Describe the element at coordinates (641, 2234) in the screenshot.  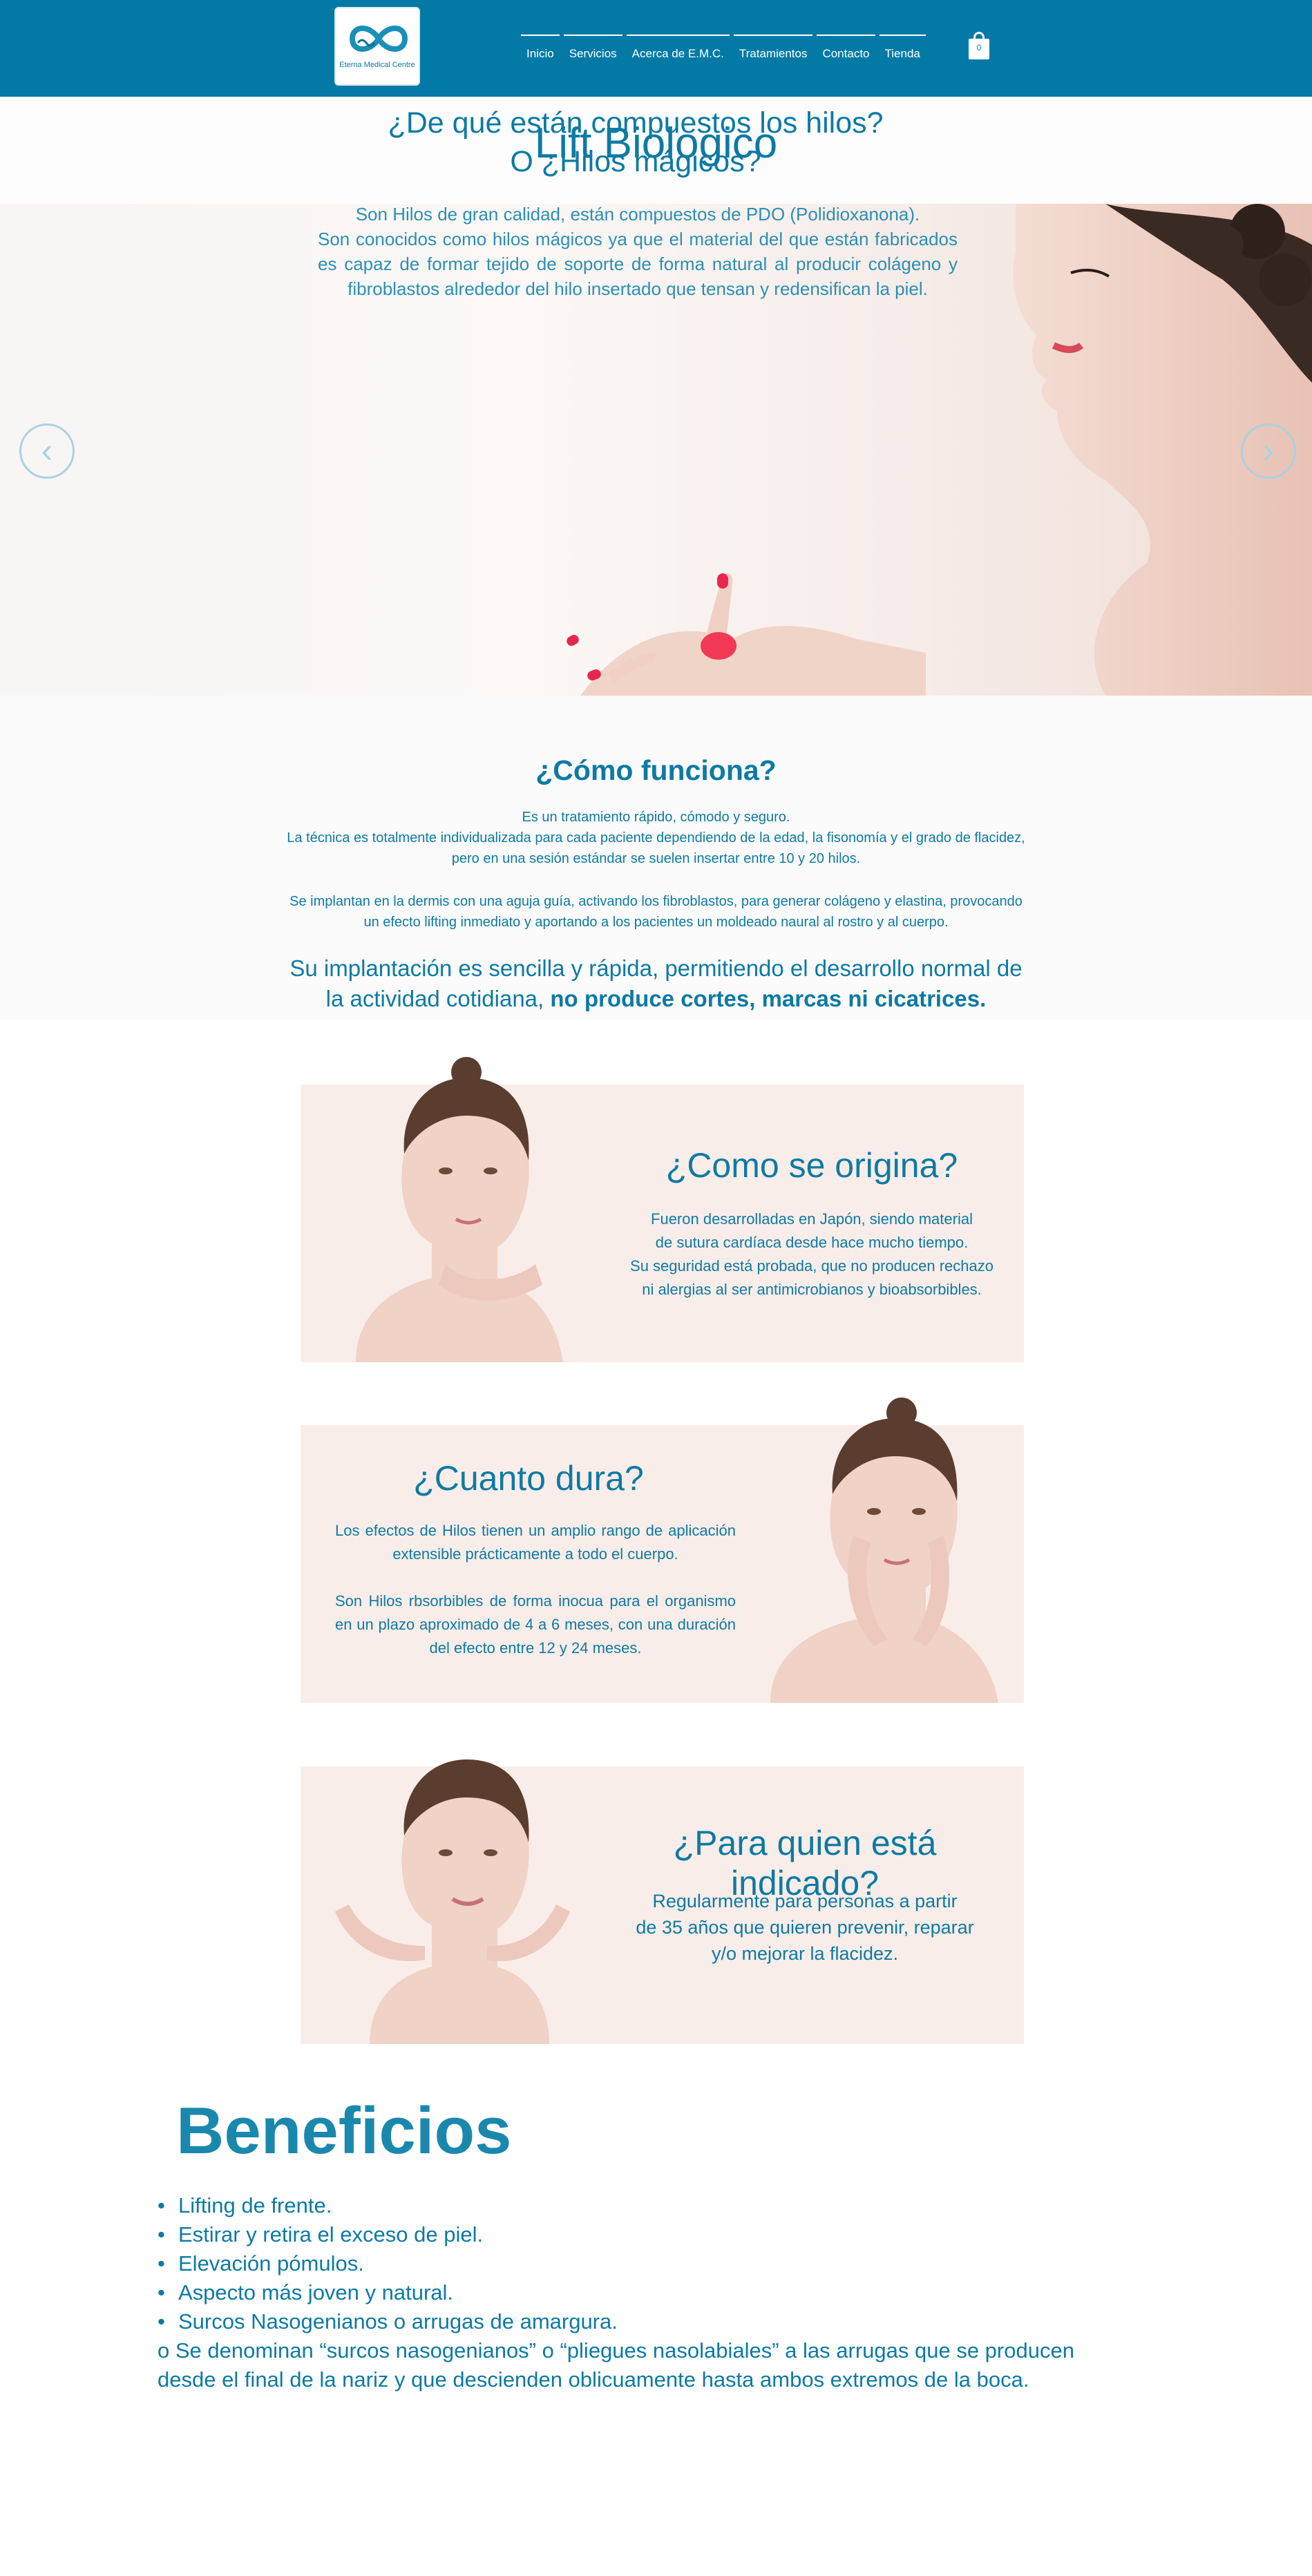
I see `benefit-item: • Estirar y retira el exceso de piel.` at that location.